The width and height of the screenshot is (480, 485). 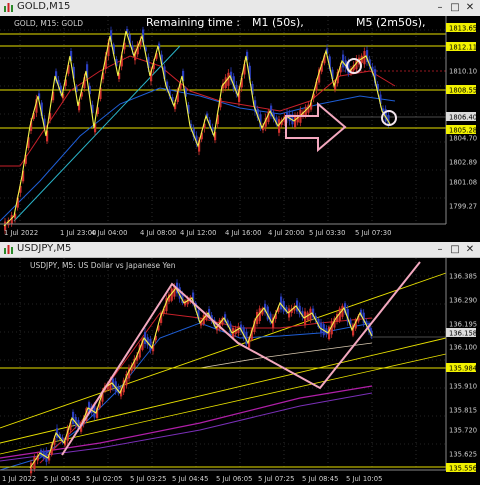 I want to click on price-label: 1804.70, so click(x=463, y=139).